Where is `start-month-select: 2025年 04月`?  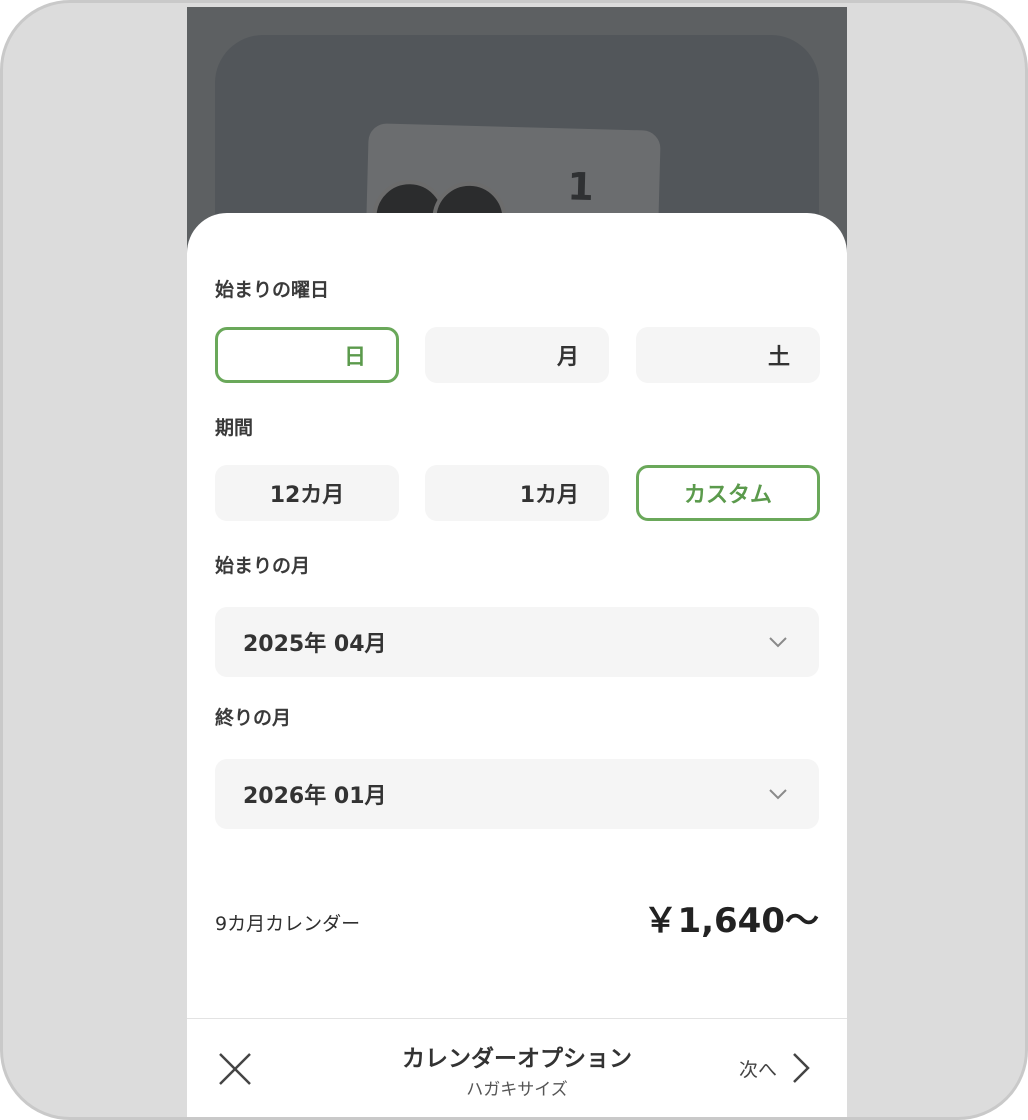
start-month-select: 2025年 04月 is located at coordinates (517, 642).